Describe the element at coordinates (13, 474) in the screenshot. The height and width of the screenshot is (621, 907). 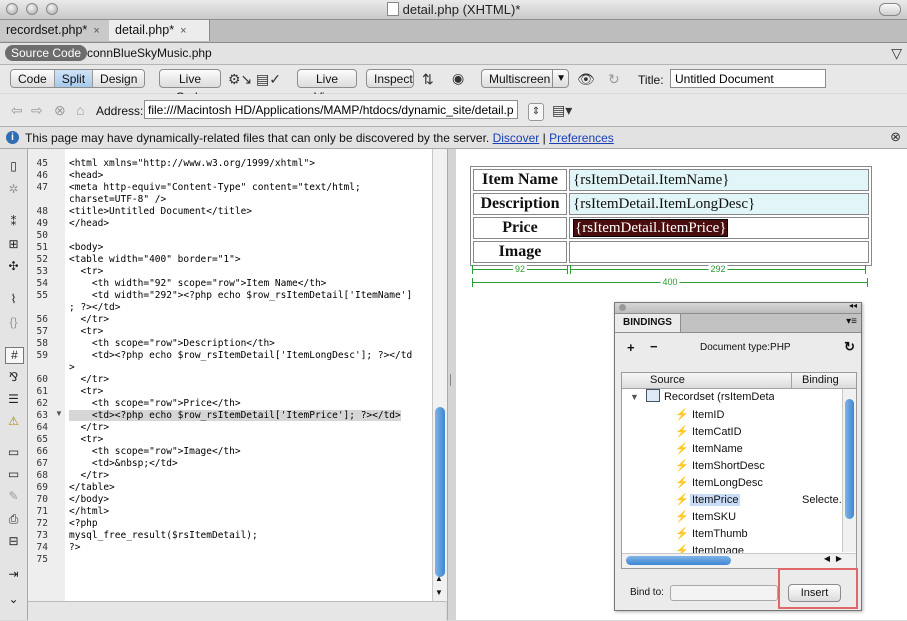
I see `remove-comment-icon: ▭` at that location.